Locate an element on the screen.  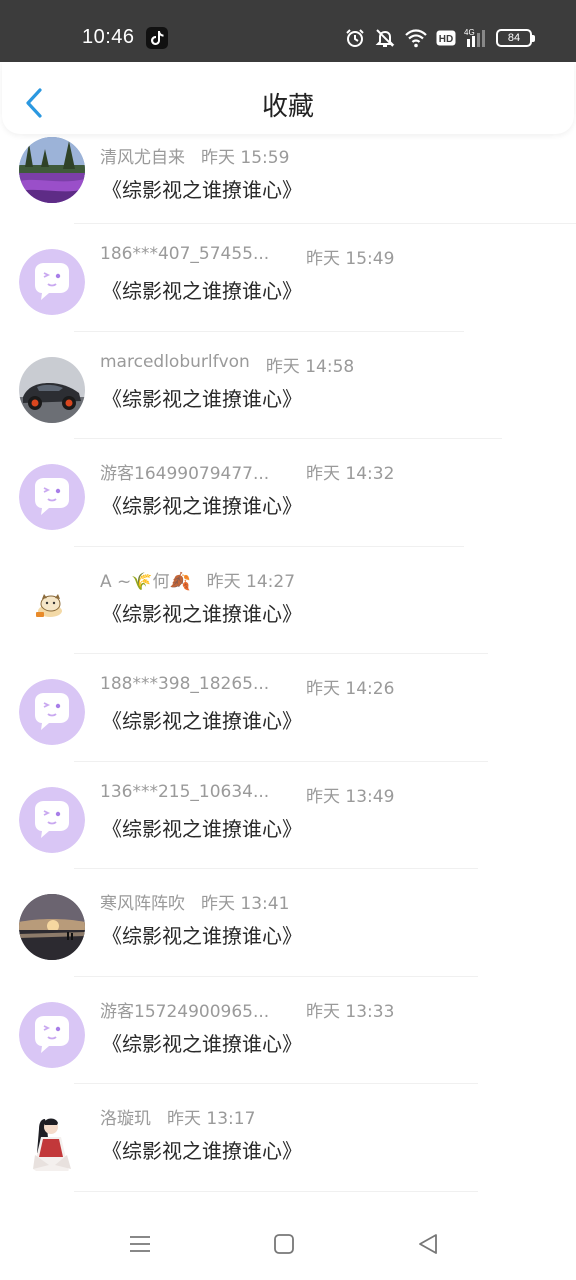
timestamp: 昨天 13:41 is located at coordinates (245, 904).